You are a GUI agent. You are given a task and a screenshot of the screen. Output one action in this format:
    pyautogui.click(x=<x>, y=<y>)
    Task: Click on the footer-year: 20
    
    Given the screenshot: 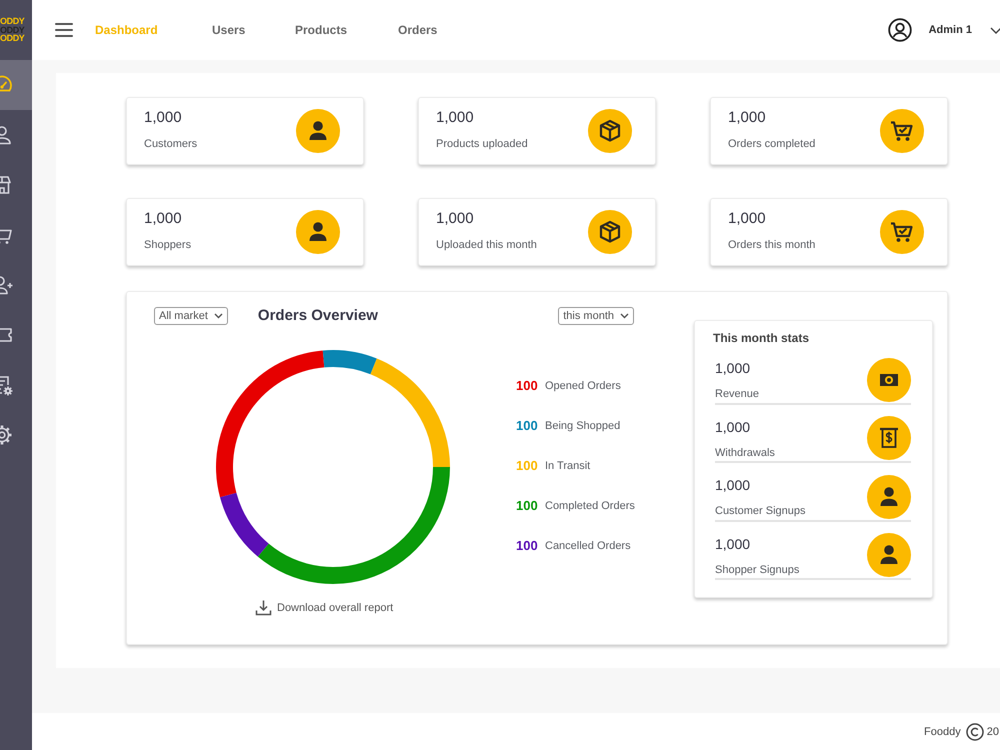 What is the action you would take?
    pyautogui.click(x=992, y=731)
    